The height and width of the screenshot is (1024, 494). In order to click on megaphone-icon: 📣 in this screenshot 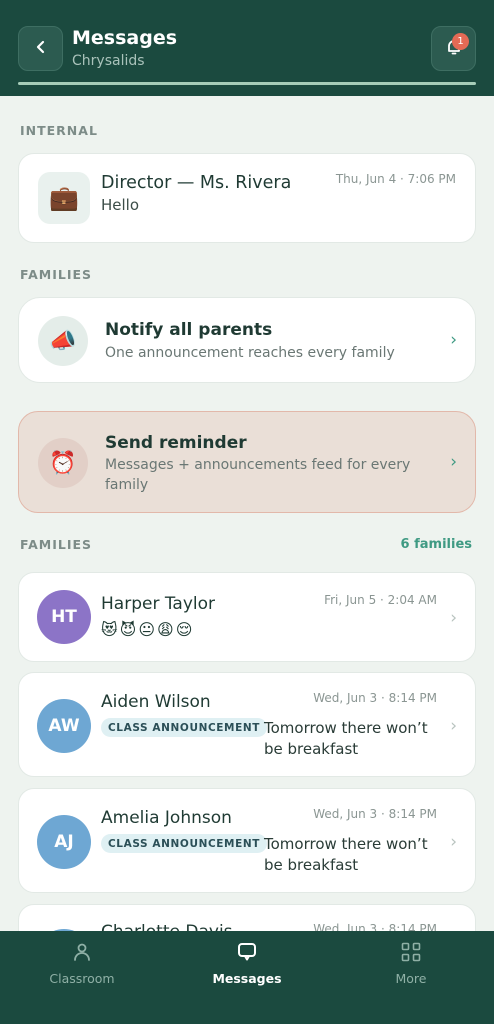, I will do `click(63, 341)`.